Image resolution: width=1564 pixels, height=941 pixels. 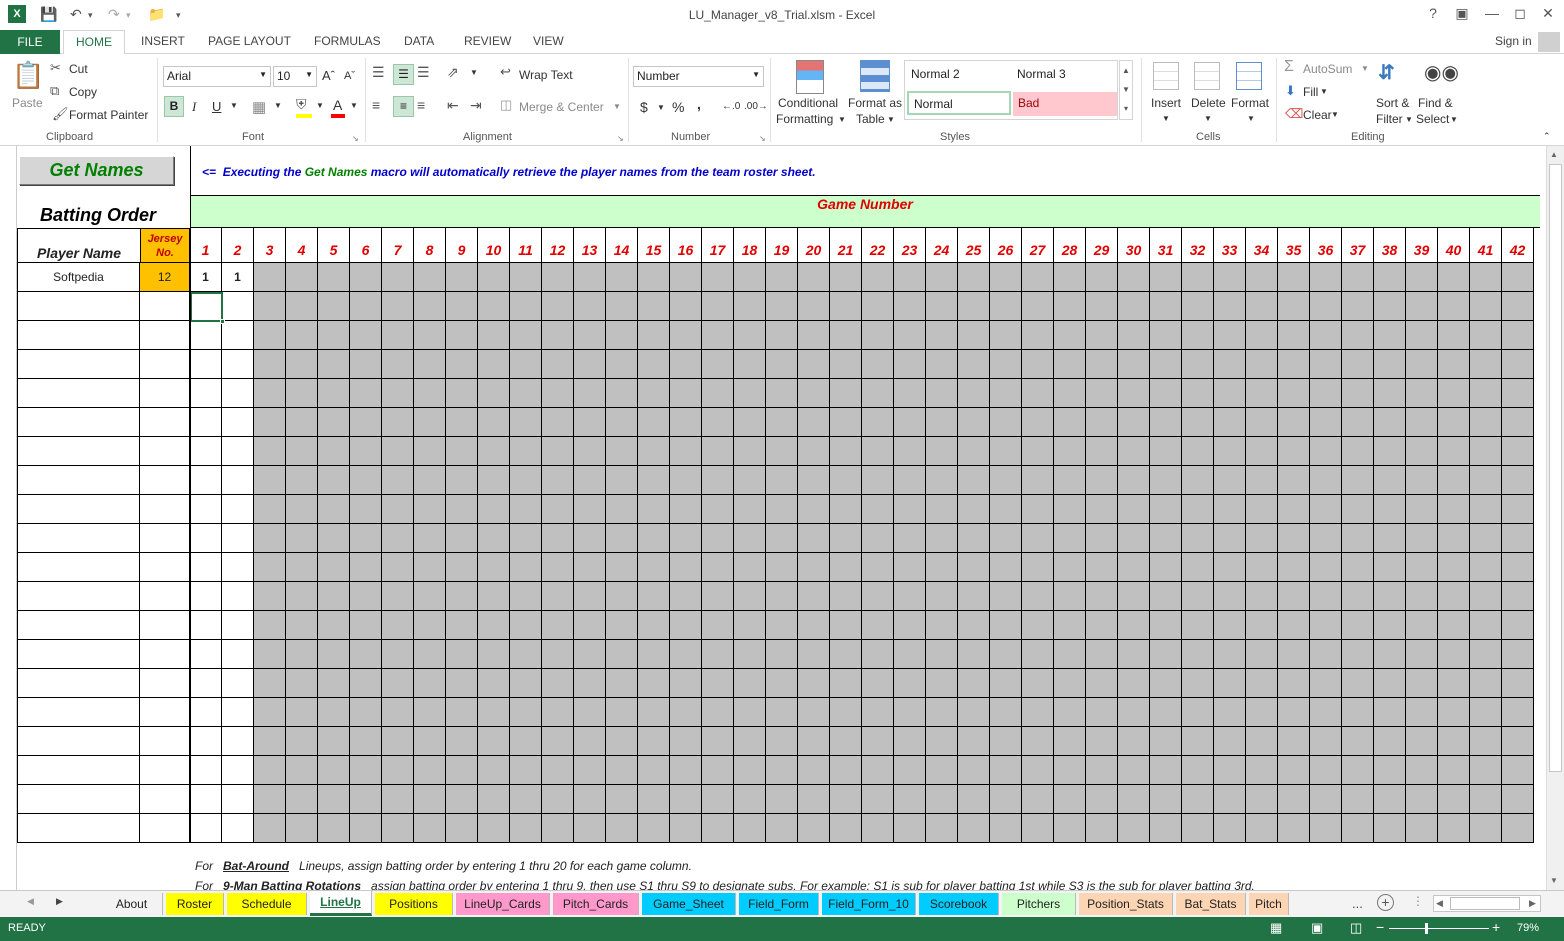 I want to click on increase-decimal-icon: ←.0, so click(x=731, y=106).